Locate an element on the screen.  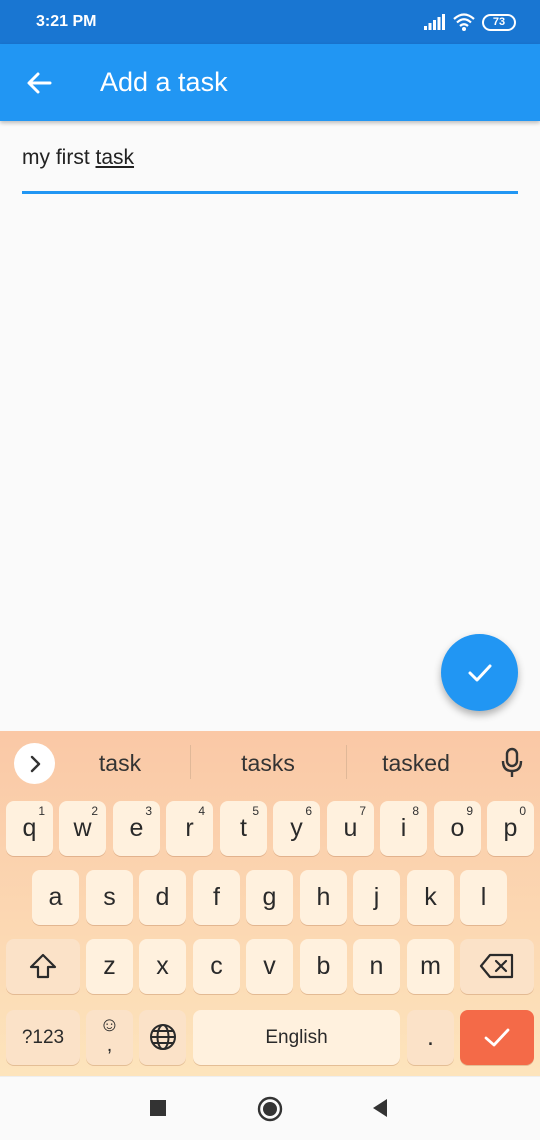
signal-icon is located at coordinates (434, 22).